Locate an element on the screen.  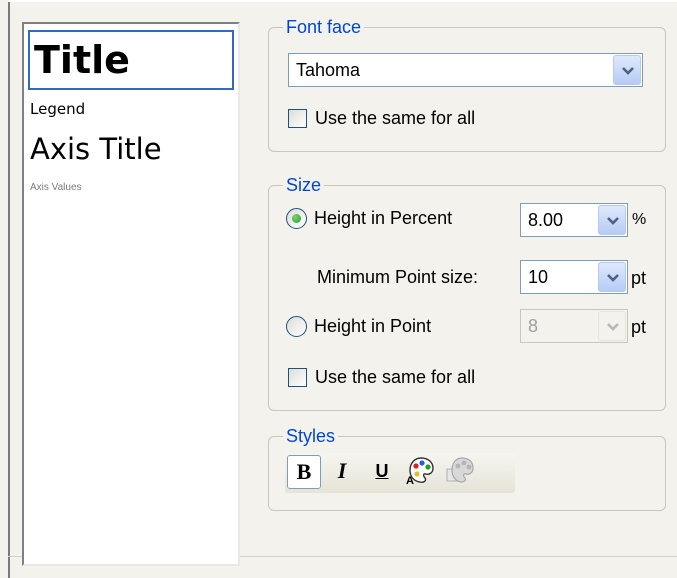
dialog-highlight is located at coordinates (342, 1).